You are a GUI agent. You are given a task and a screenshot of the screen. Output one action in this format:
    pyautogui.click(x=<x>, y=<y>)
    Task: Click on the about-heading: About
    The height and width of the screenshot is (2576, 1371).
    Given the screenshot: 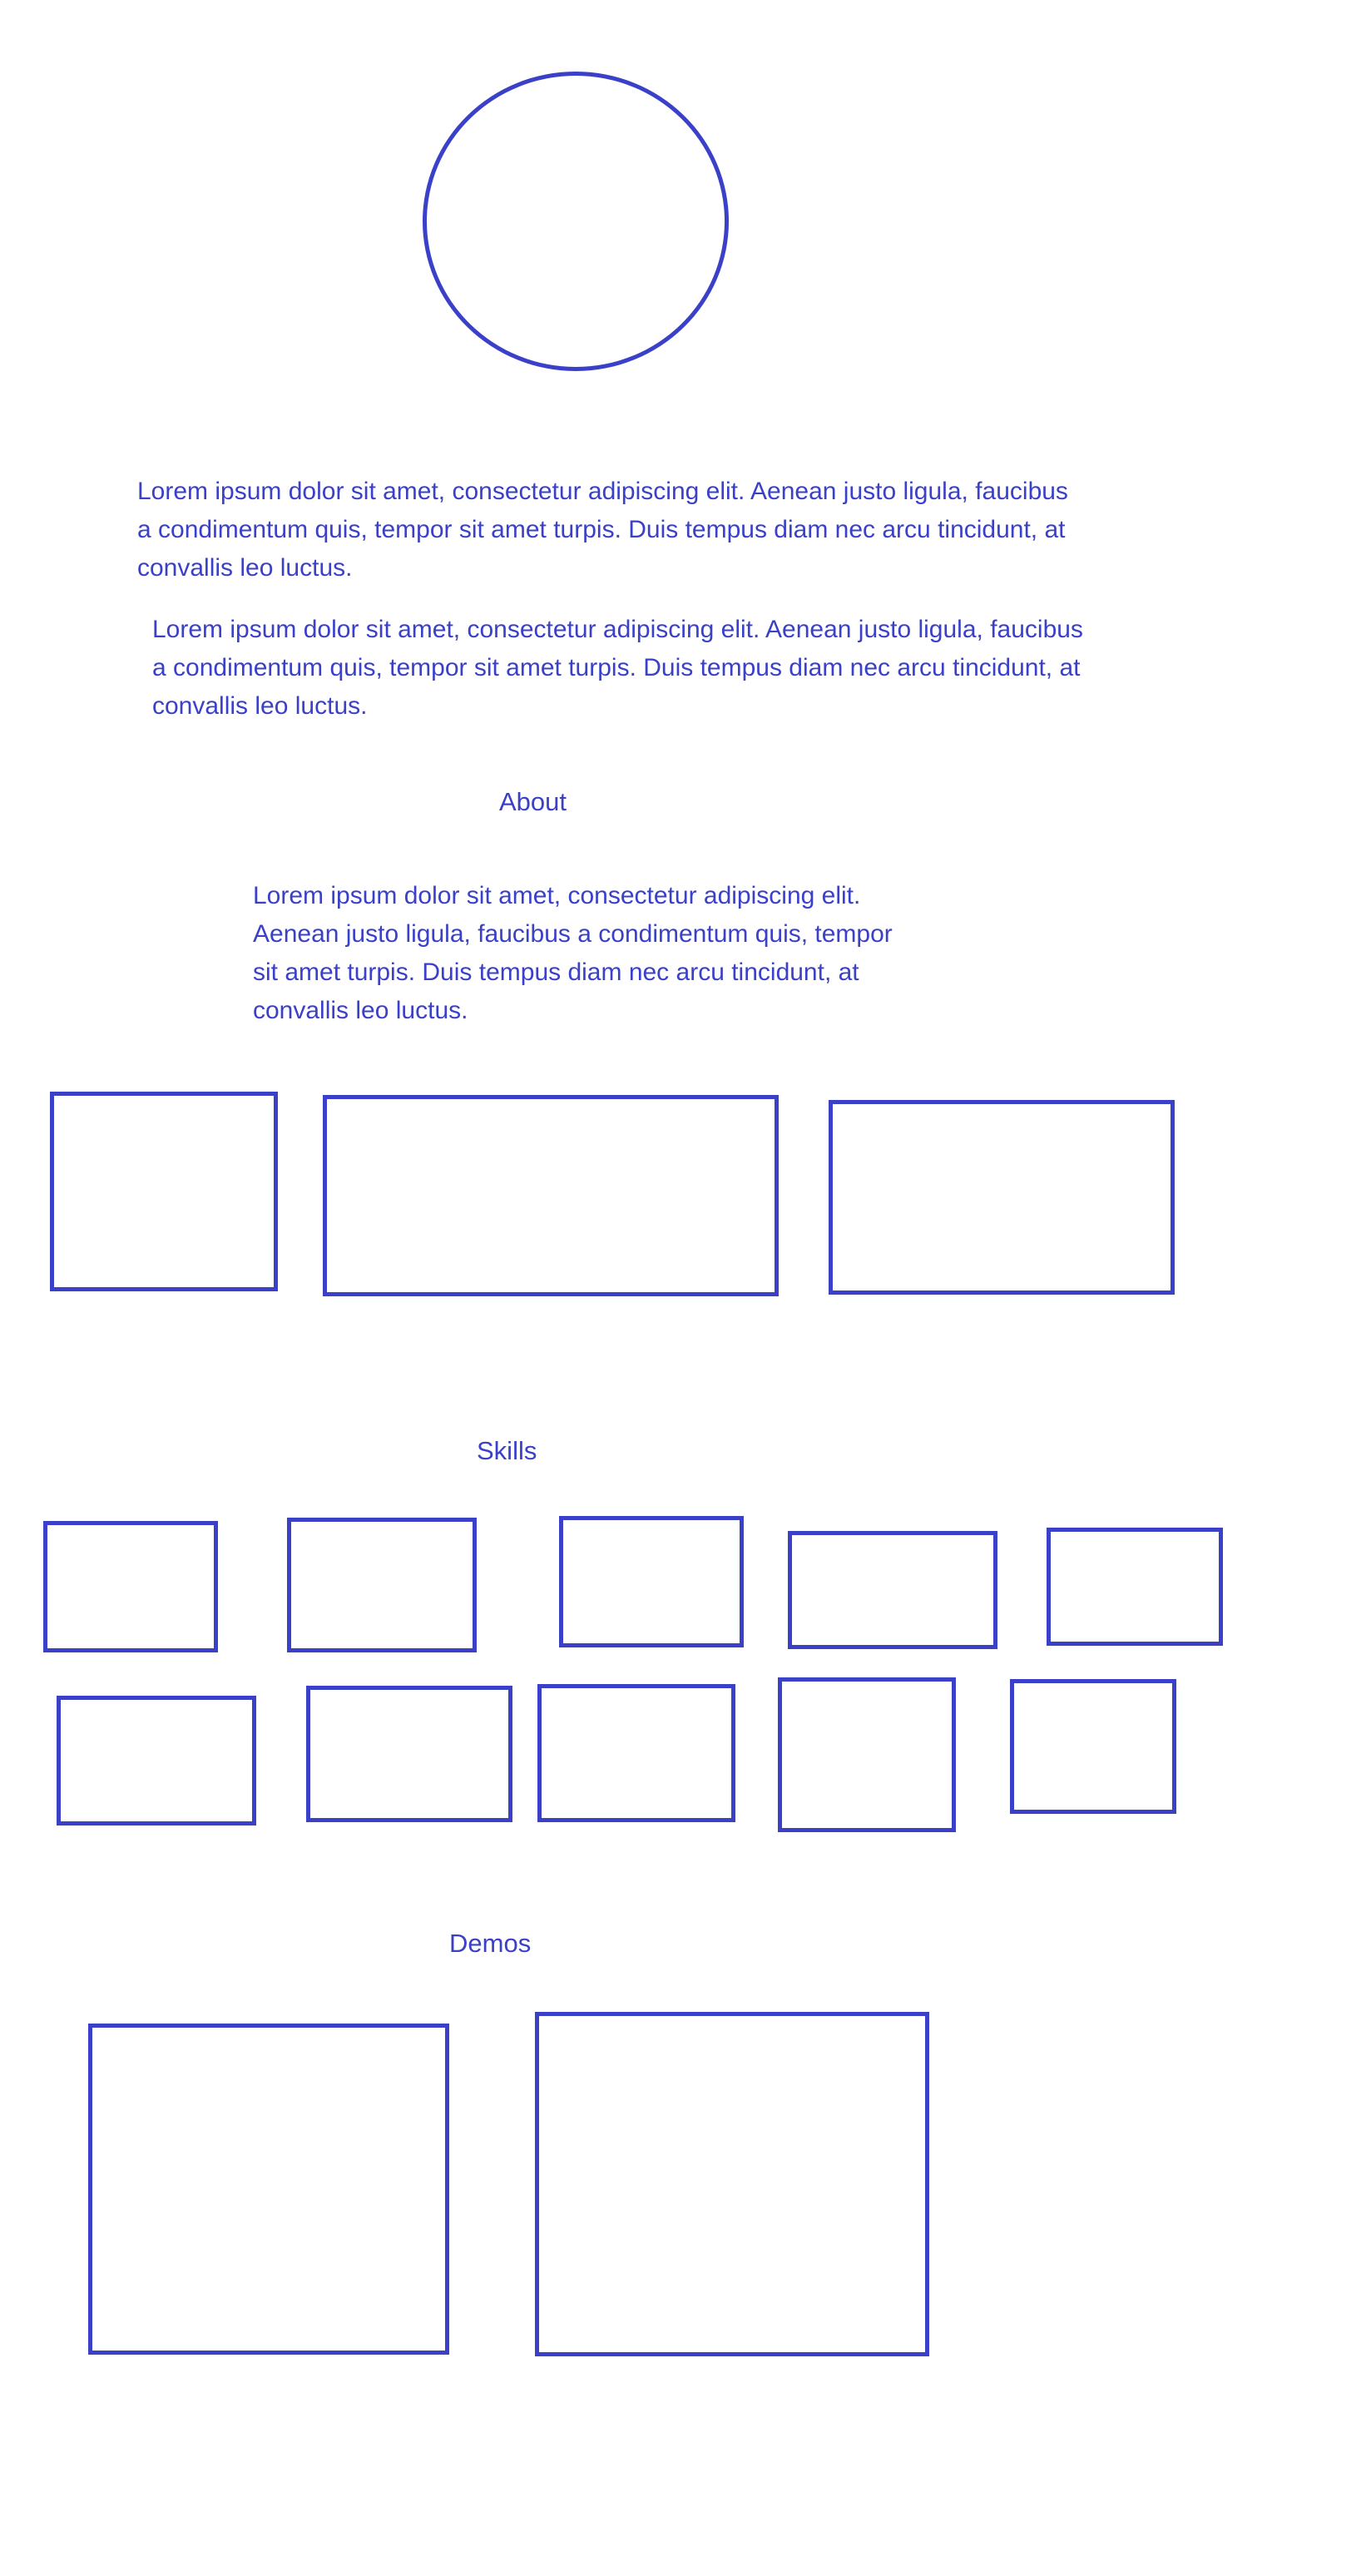 What is the action you would take?
    pyautogui.click(x=533, y=801)
    